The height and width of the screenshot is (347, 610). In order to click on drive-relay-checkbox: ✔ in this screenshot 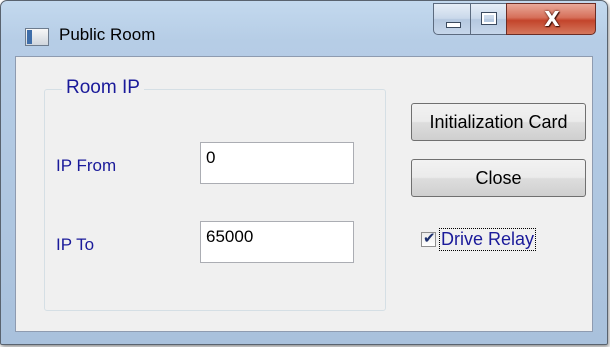, I will do `click(428, 238)`.